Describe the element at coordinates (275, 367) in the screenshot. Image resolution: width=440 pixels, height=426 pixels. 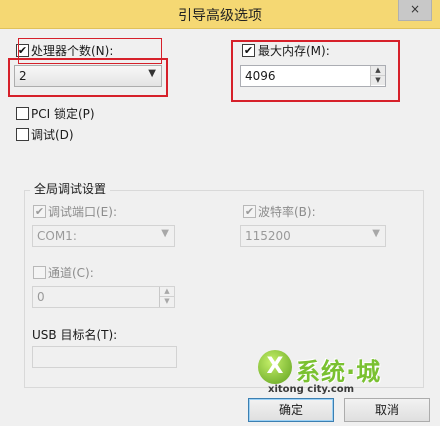
I see `xitong-logo-icon: X` at that location.